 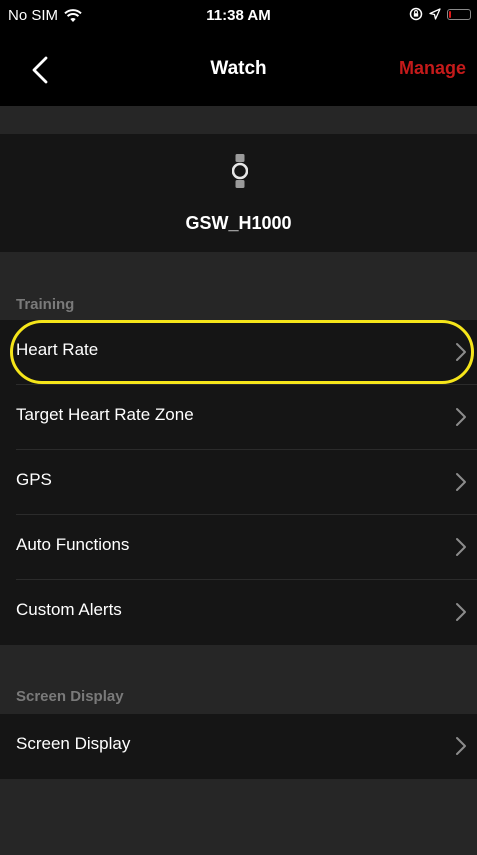 I want to click on location-arrow-icon, so click(x=435, y=14).